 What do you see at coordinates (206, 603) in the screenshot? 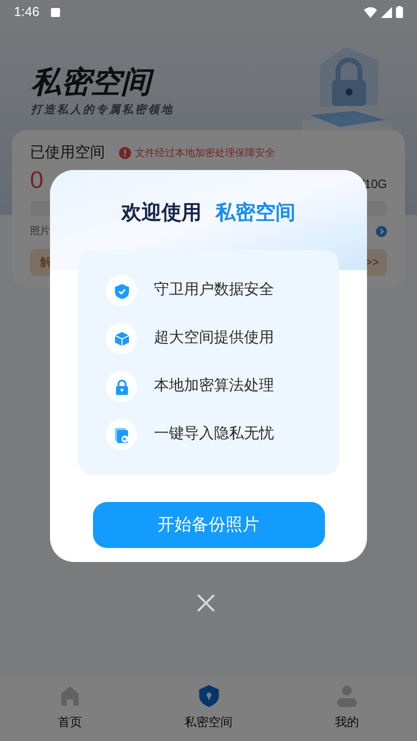
I see `close-icon` at bounding box center [206, 603].